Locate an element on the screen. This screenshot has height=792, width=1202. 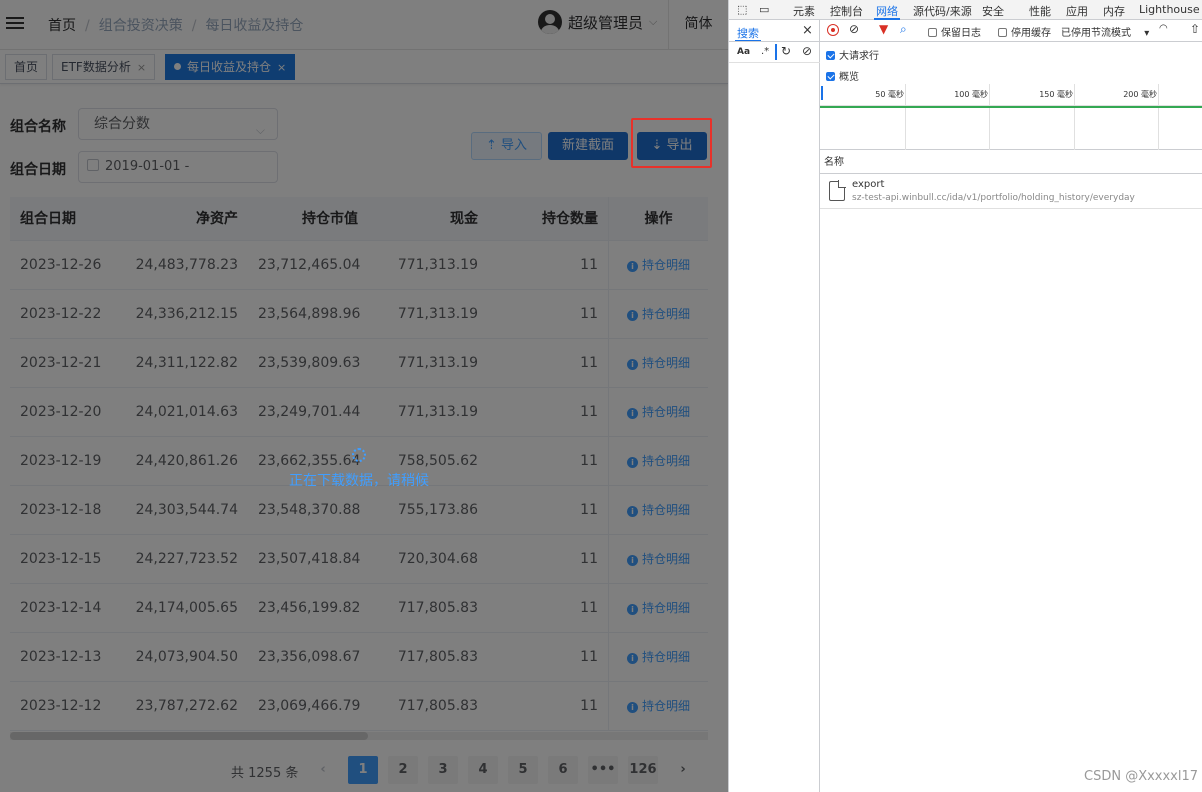
devtools-tabbar: ⬚ ▭ 元素 控制台 网络 源代码/来源 安全 性能 应用 内存 Lighthouse is located at coordinates (965, 10).